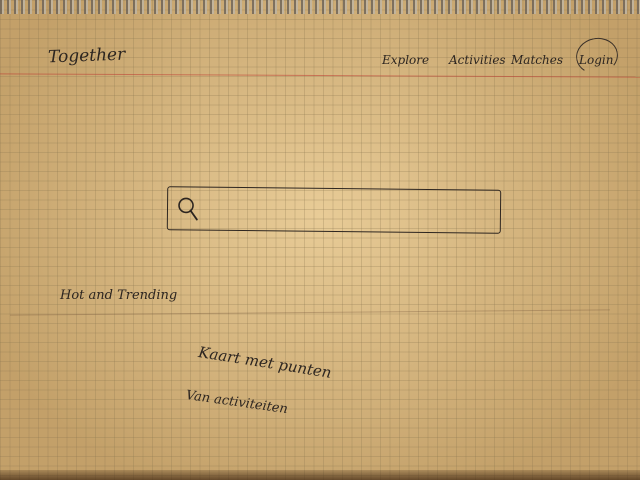 This screenshot has height=480, width=640. What do you see at coordinates (320, 475) in the screenshot?
I see `page-edge` at bounding box center [320, 475].